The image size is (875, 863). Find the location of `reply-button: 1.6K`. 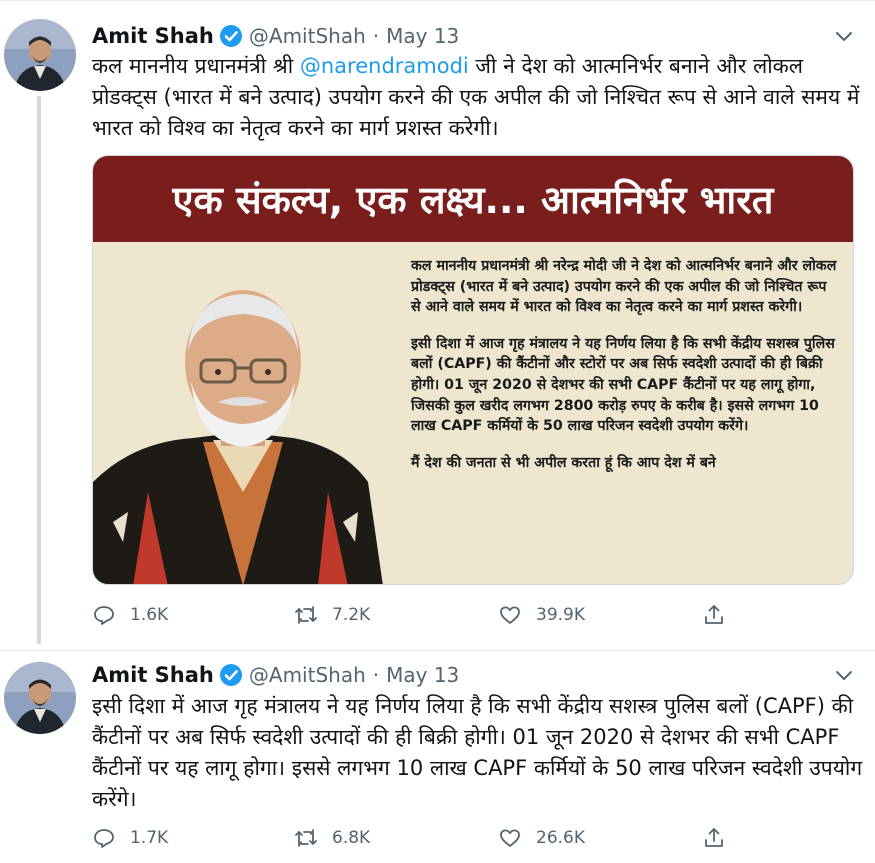

reply-button: 1.6K is located at coordinates (130, 615).